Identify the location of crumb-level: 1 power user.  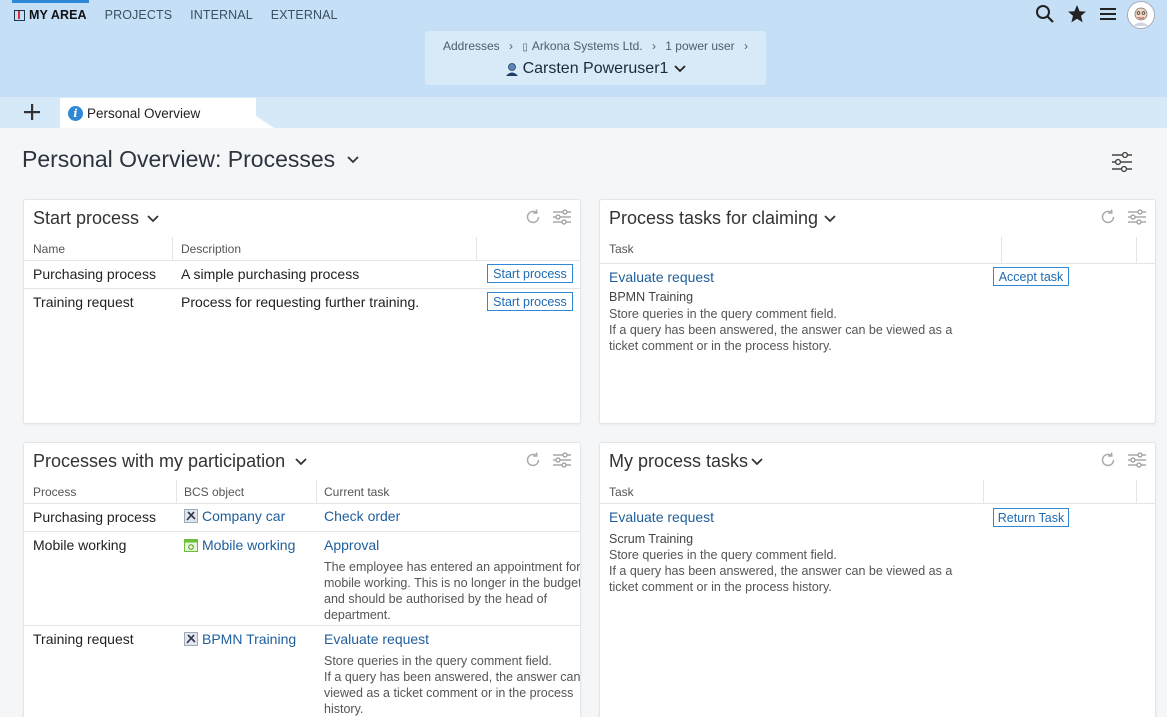
(699, 46).